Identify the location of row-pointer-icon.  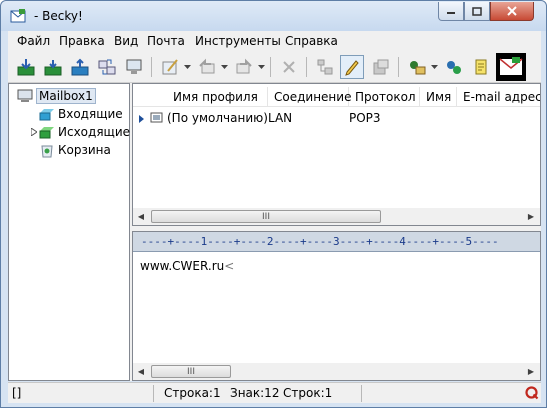
(141, 119).